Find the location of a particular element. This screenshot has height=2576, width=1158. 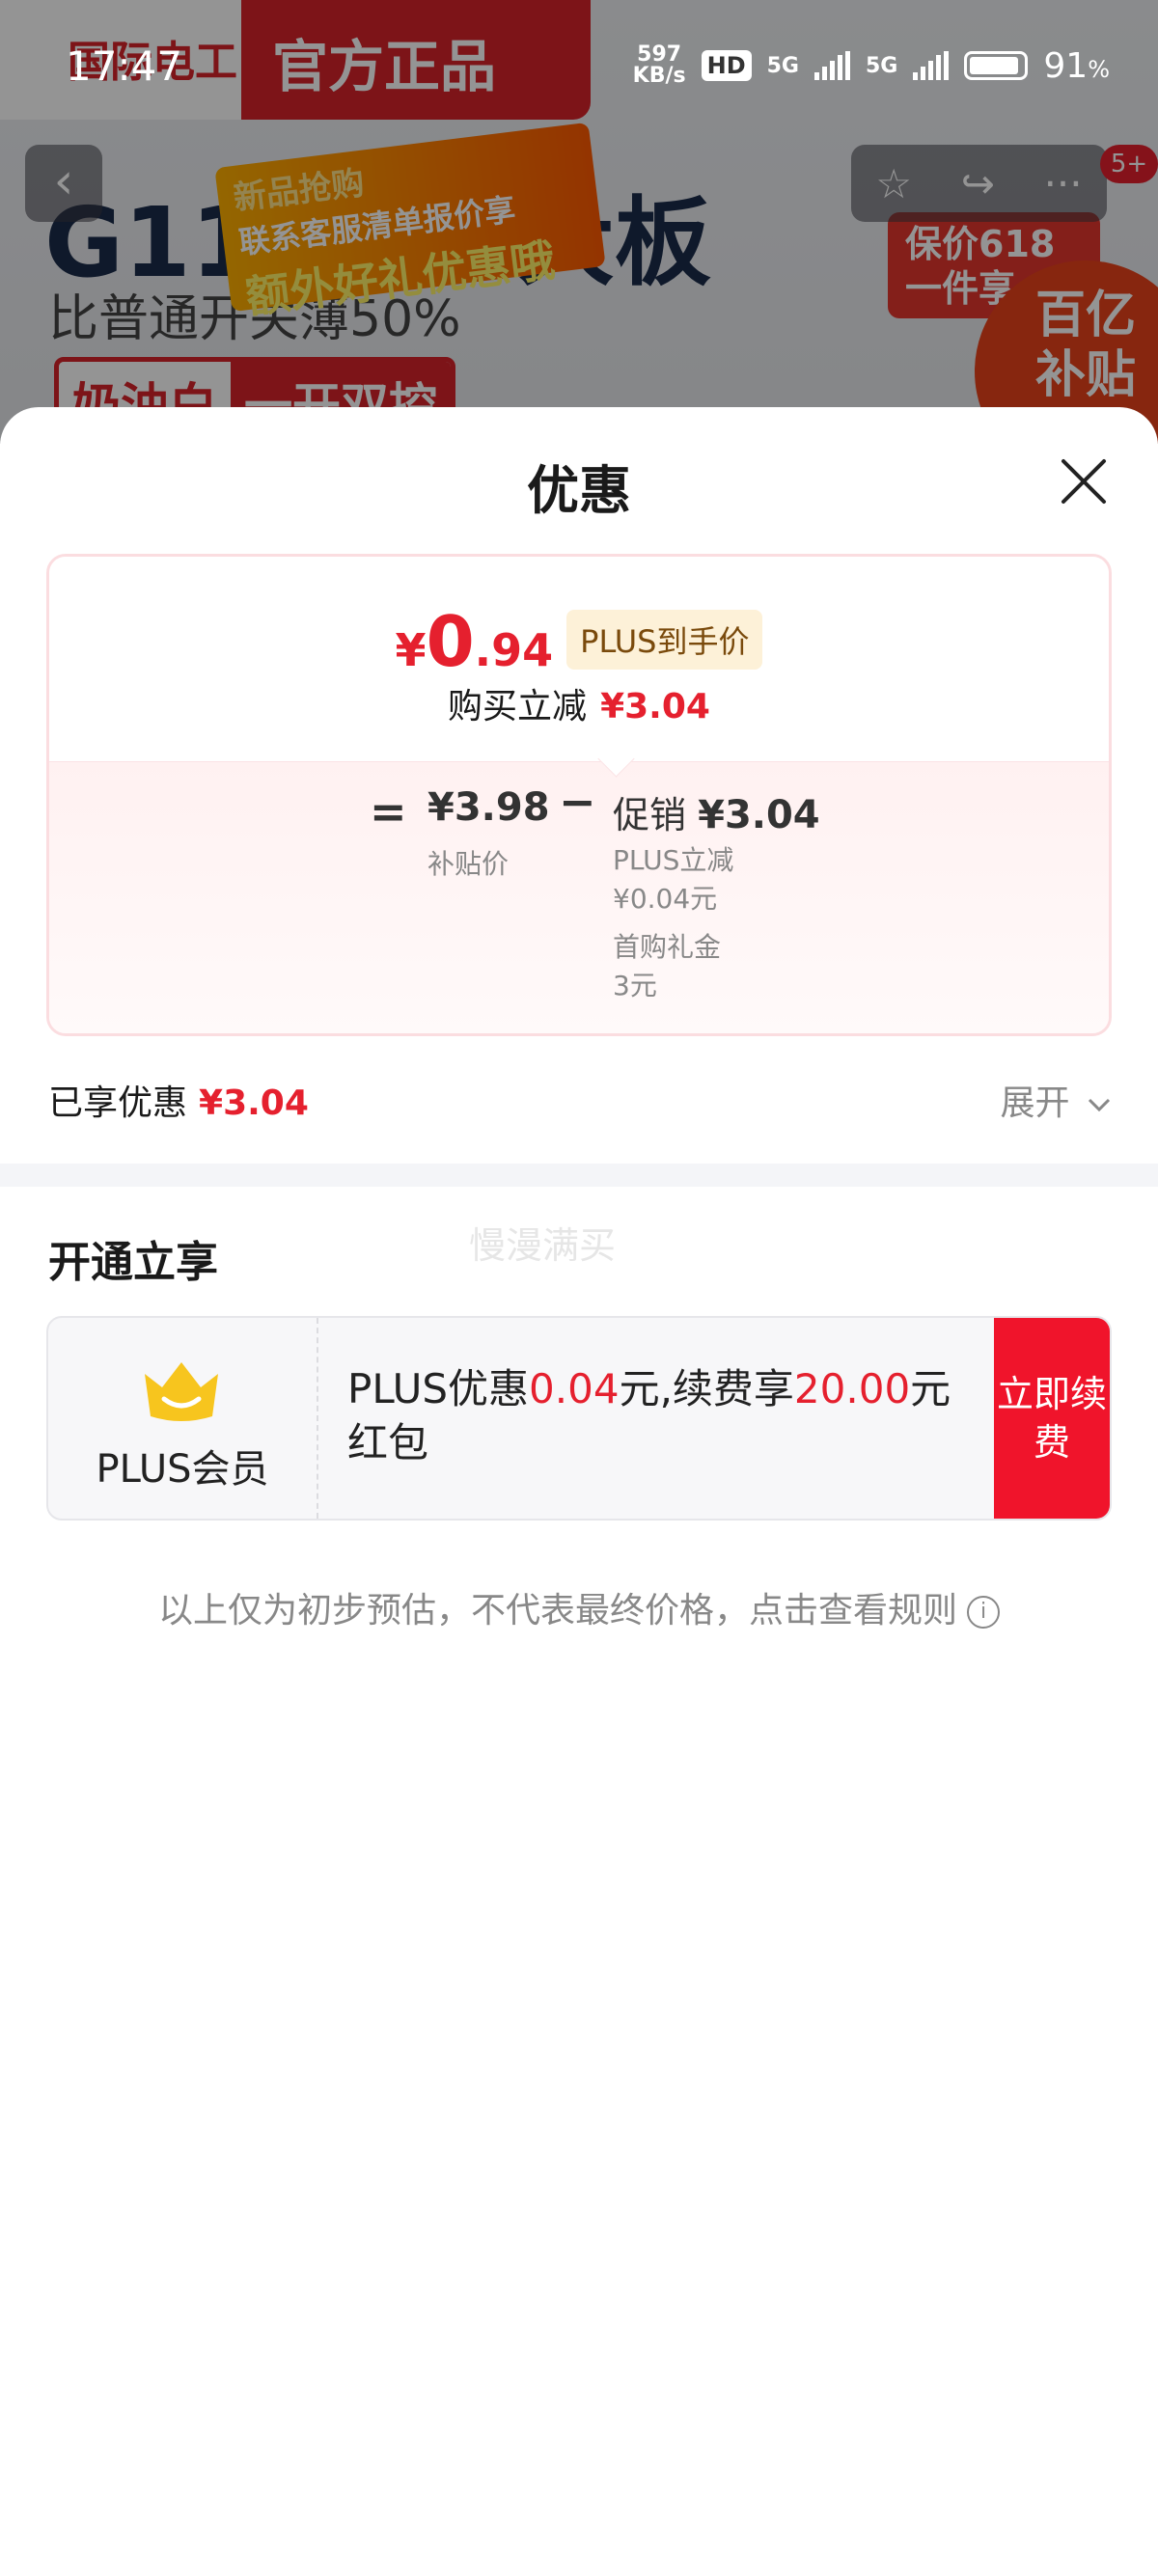

network-type-1: 5G is located at coordinates (782, 65).